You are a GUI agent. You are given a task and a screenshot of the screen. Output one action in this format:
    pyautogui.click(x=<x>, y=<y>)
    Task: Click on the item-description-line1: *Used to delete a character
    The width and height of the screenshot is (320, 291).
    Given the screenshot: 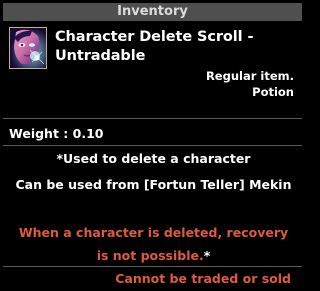 What is the action you would take?
    pyautogui.click(x=153, y=158)
    